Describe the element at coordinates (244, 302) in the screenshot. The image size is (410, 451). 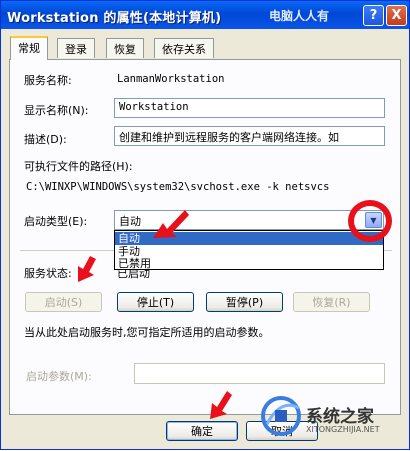
I see `pause-button: 暂停(P)` at that location.